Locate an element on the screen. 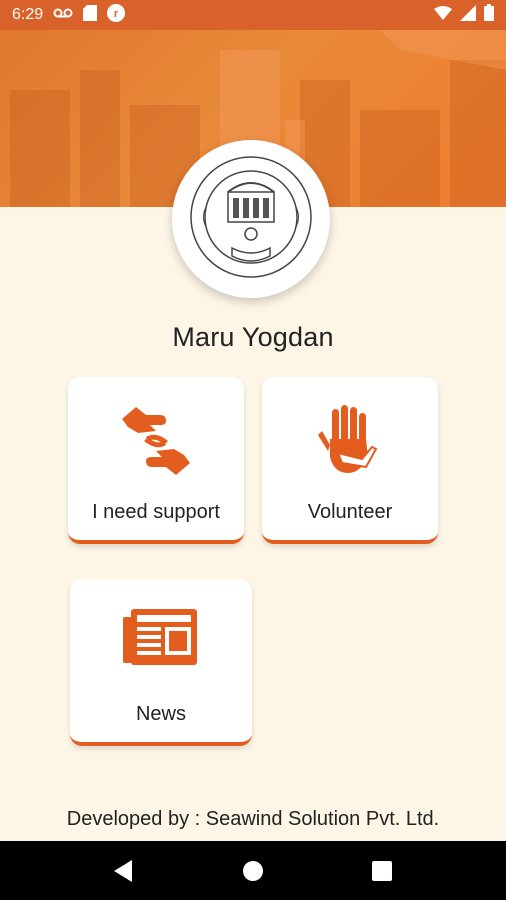 The image size is (506, 900). news-label: News is located at coordinates (160, 714).